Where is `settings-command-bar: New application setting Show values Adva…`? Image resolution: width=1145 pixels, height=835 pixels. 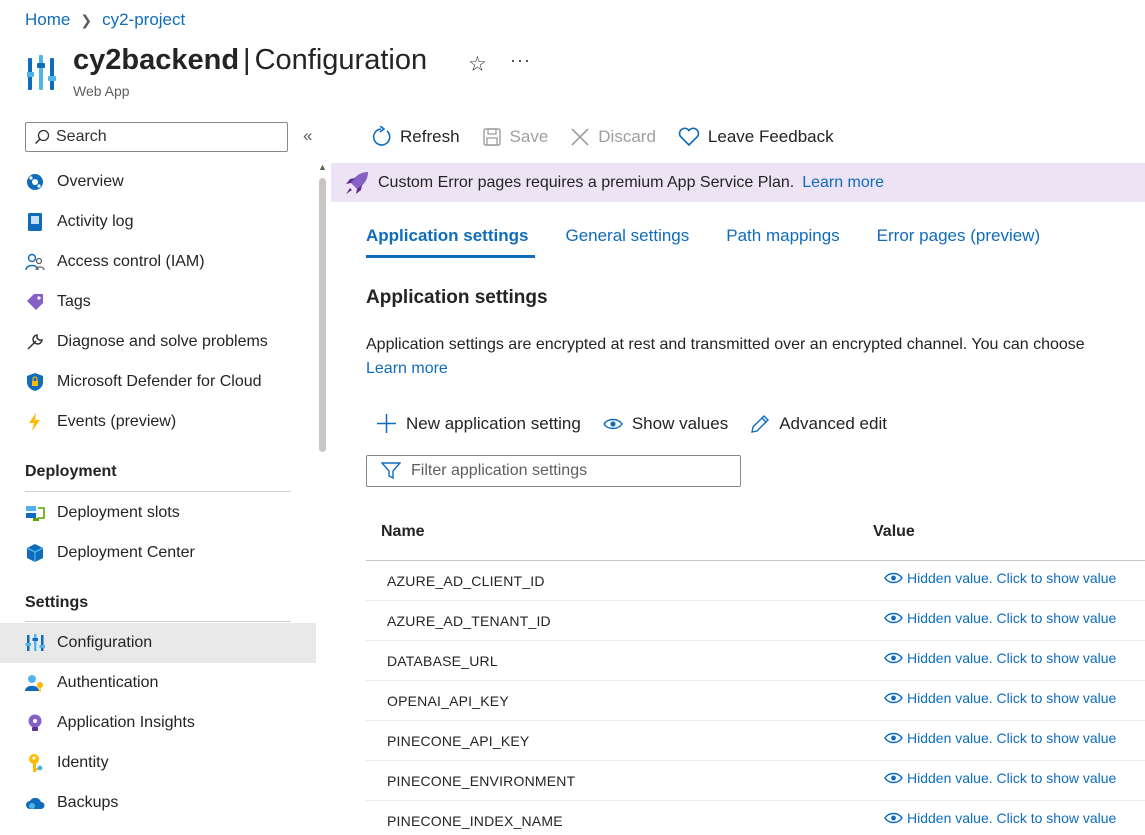
settings-command-bar: New application setting Show values Adva… is located at coordinates (642, 423).